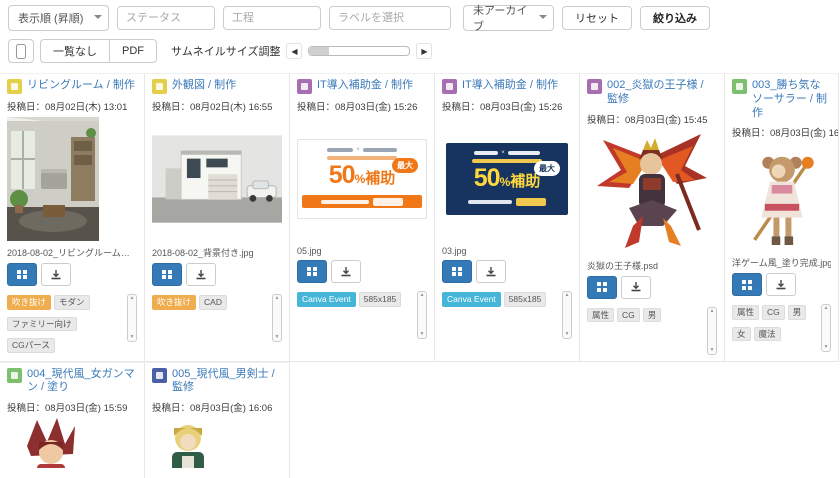 This screenshot has width=840, height=478. I want to click on thumbnail-size-slider, so click(359, 51).